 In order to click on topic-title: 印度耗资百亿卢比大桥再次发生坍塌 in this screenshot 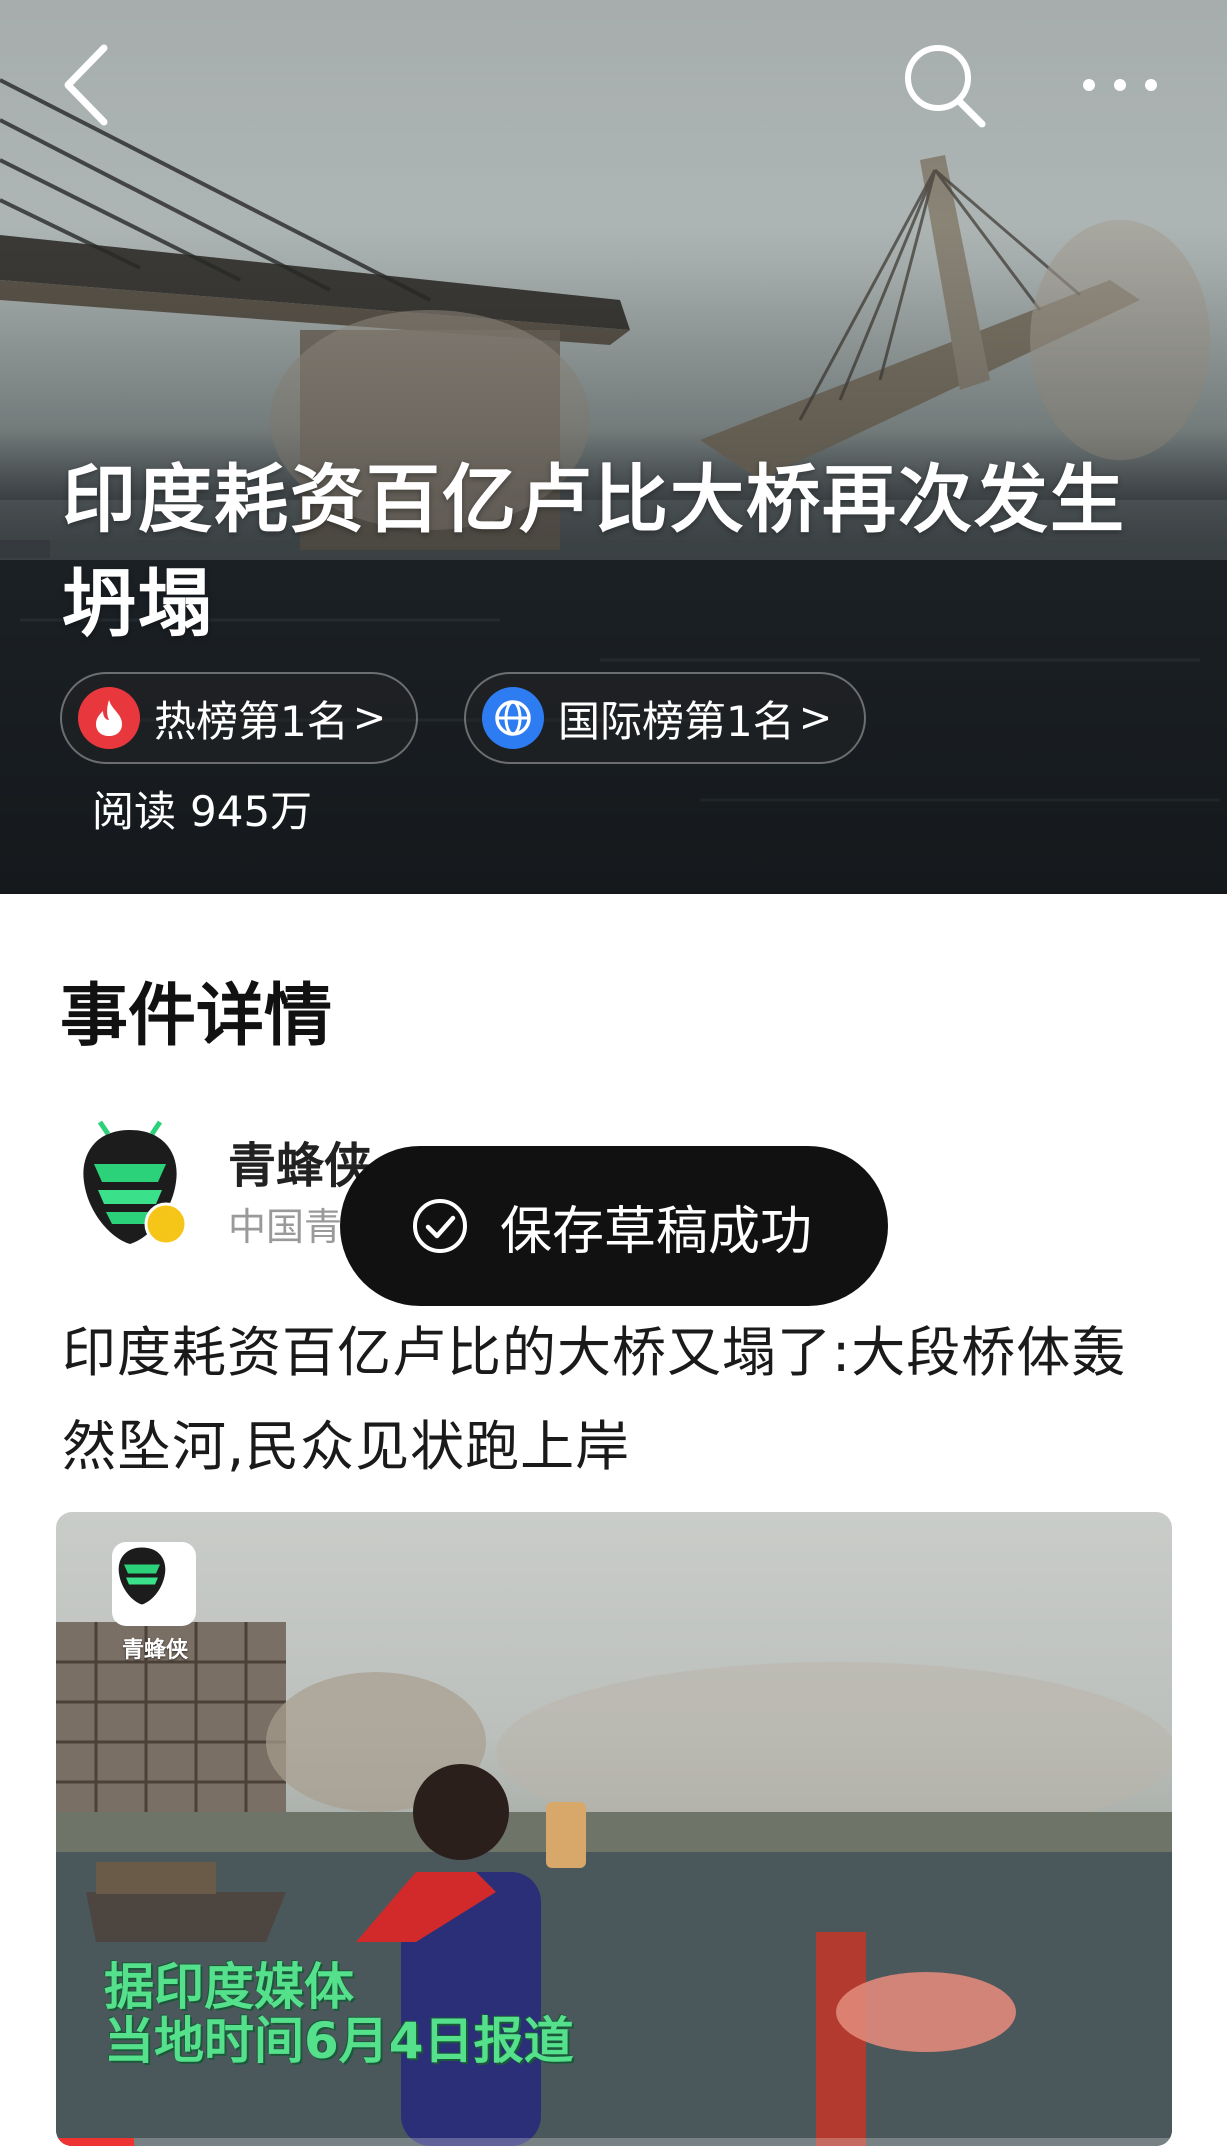, I will do `click(594, 552)`.